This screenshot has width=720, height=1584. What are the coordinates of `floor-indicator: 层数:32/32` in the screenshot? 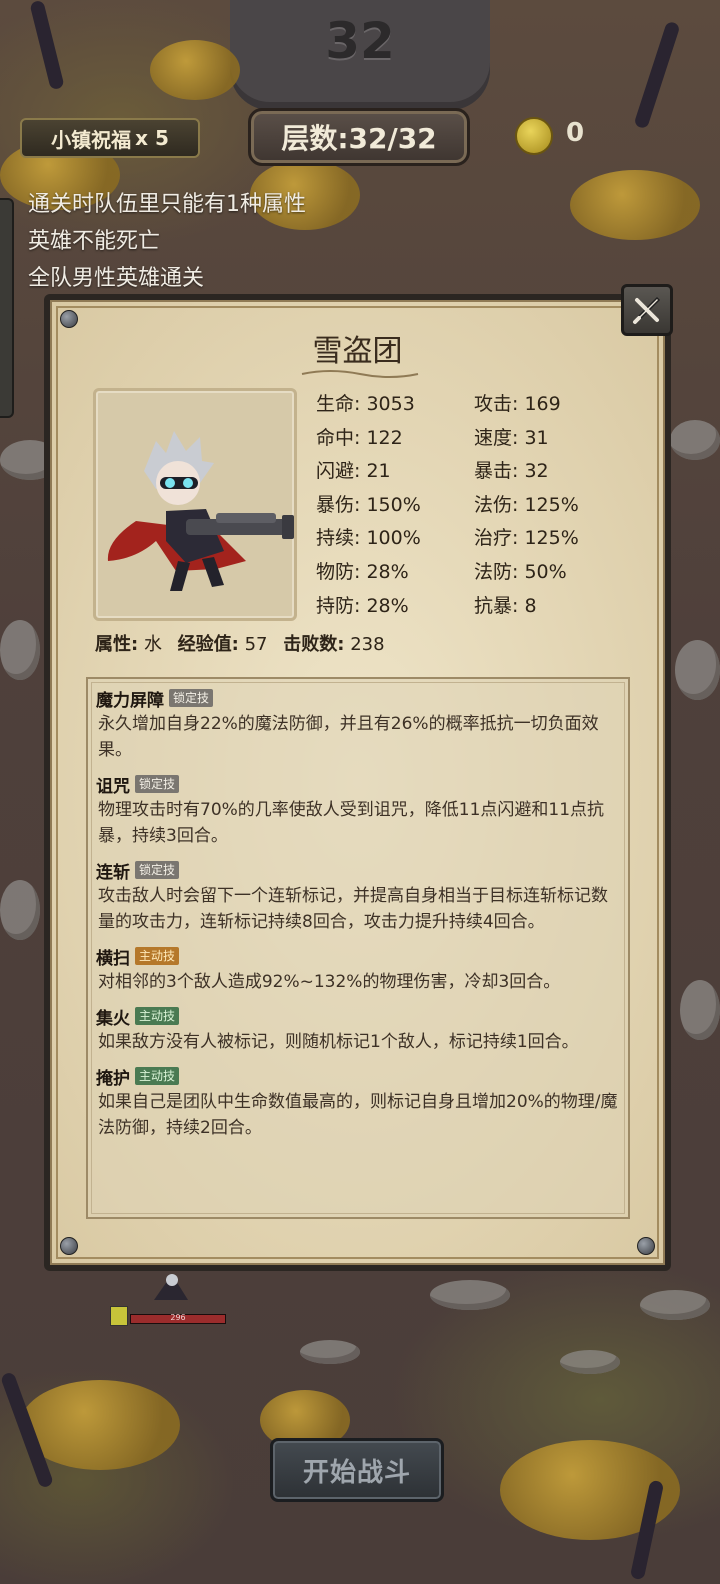 It's located at (359, 137).